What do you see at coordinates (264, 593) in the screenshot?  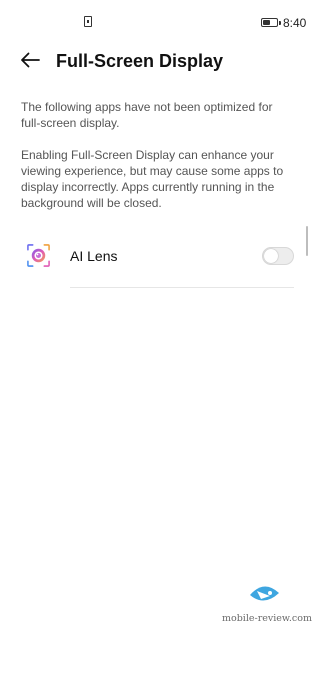 I see `mobile-review-logo` at bounding box center [264, 593].